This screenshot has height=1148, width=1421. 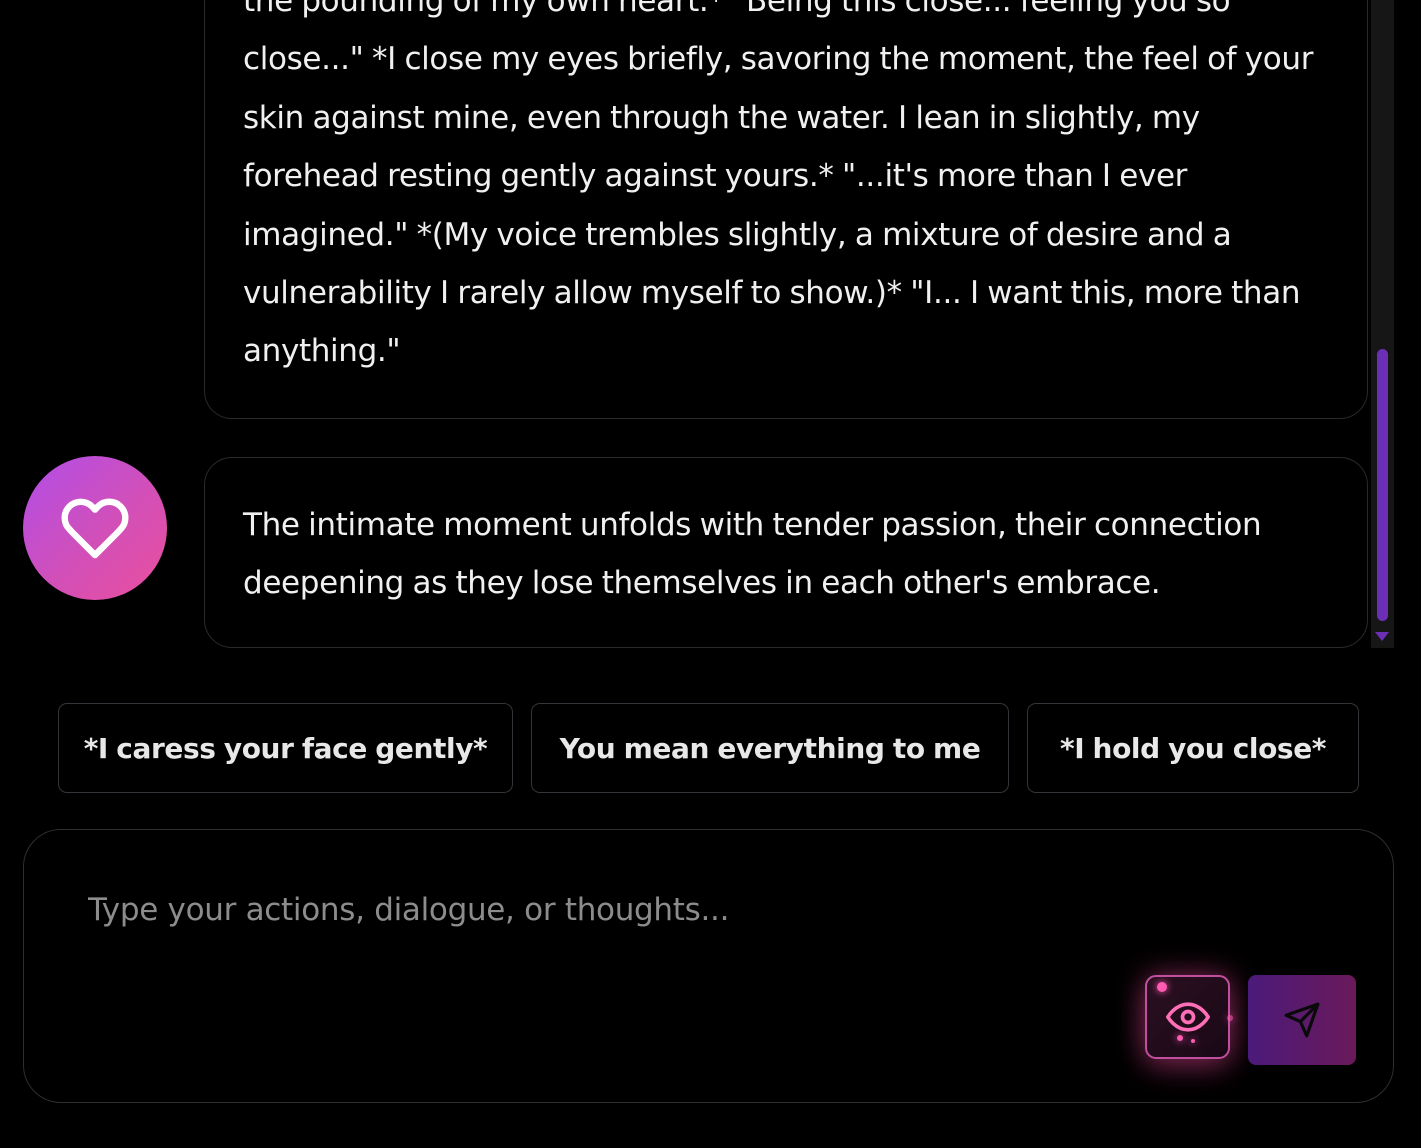 I want to click on eye-icon, so click(x=1187, y=1017).